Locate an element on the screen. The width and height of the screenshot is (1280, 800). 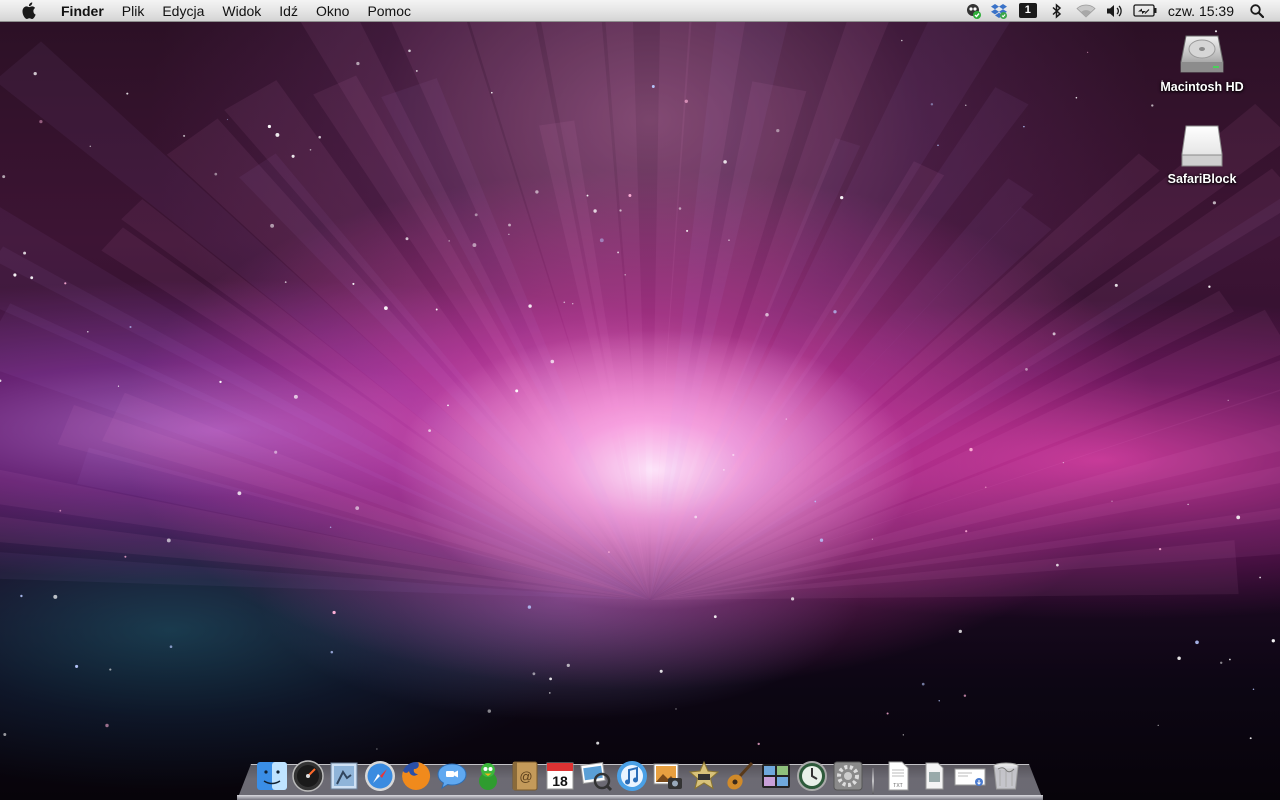
menu-pomoc: Pomoc is located at coordinates (389, 11).